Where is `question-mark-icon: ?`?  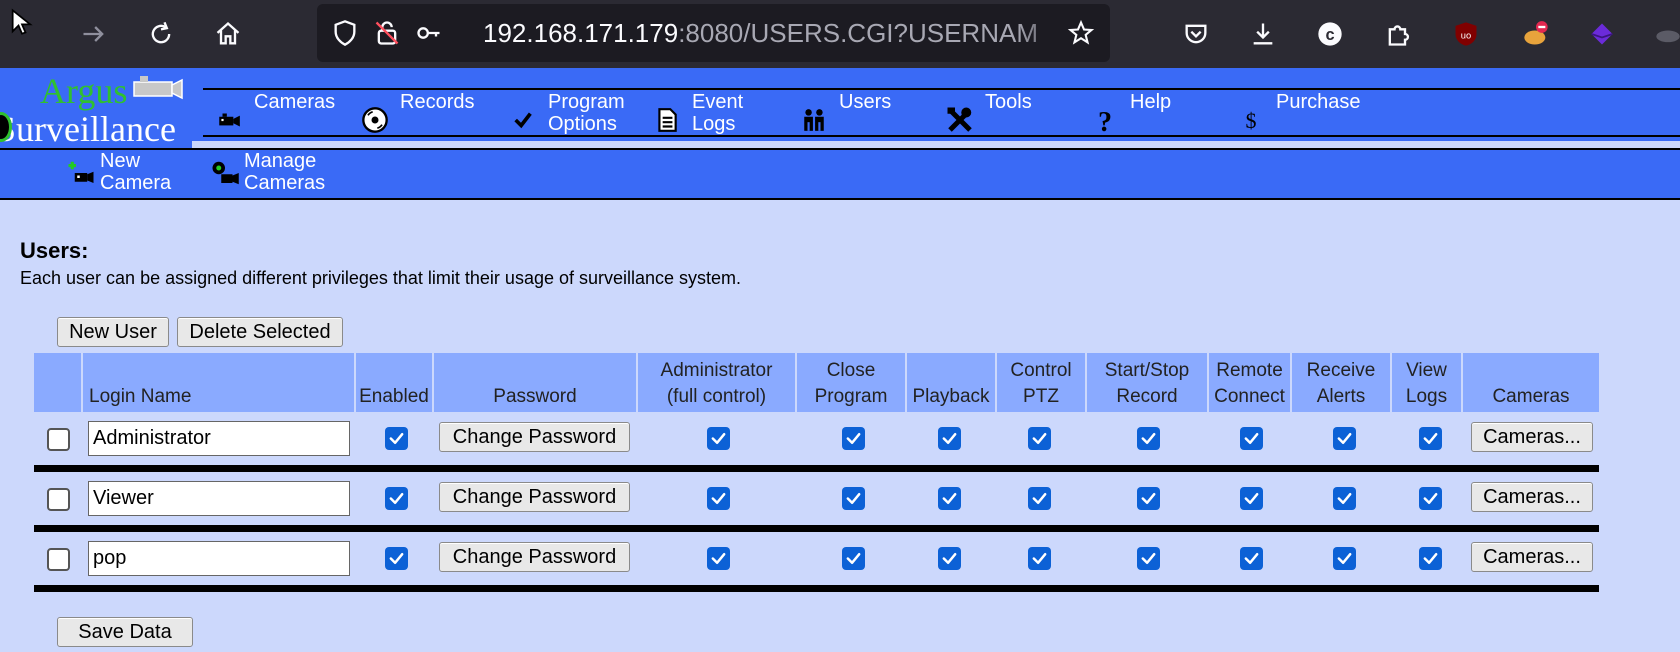
question-mark-icon: ? is located at coordinates (1105, 120).